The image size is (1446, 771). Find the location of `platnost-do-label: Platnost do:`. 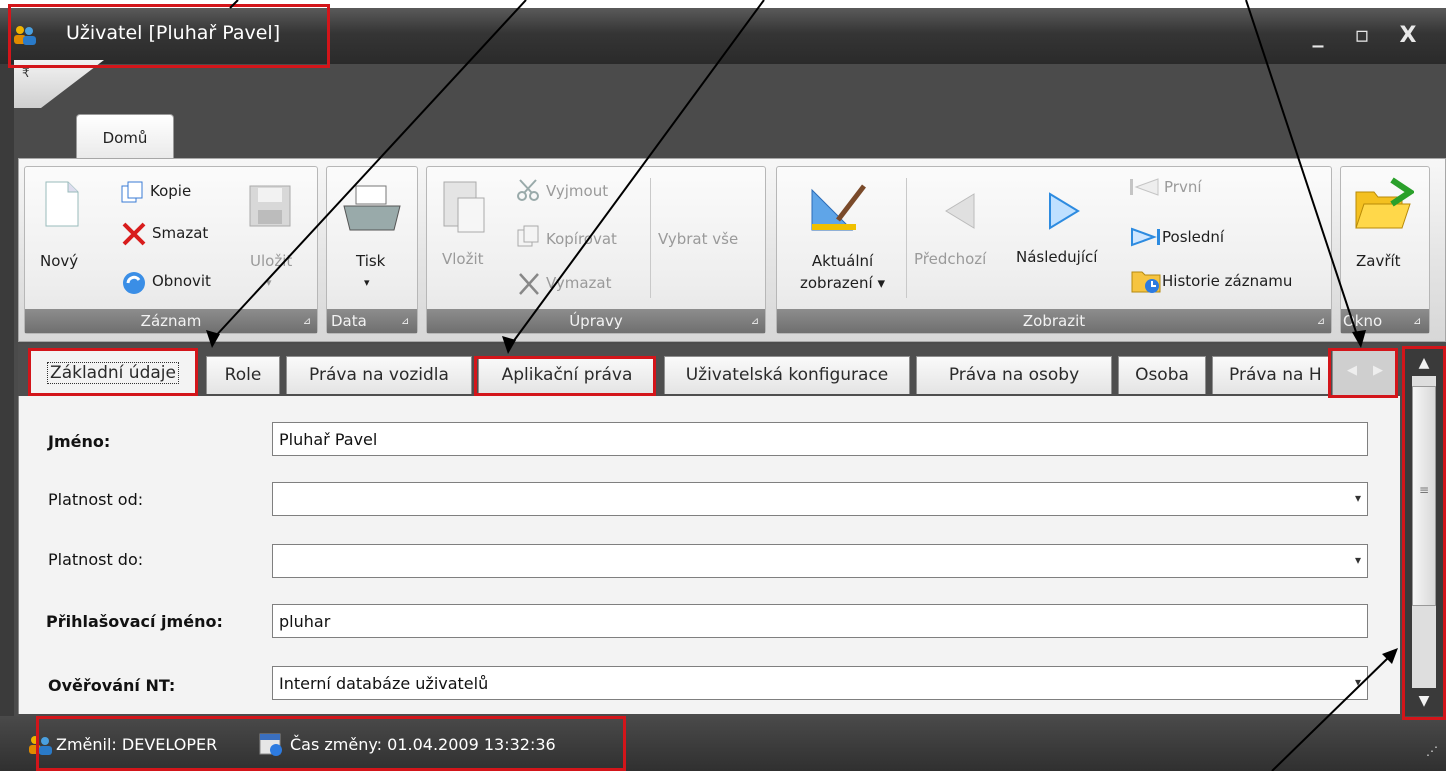

platnost-do-label: Platnost do: is located at coordinates (96, 559).